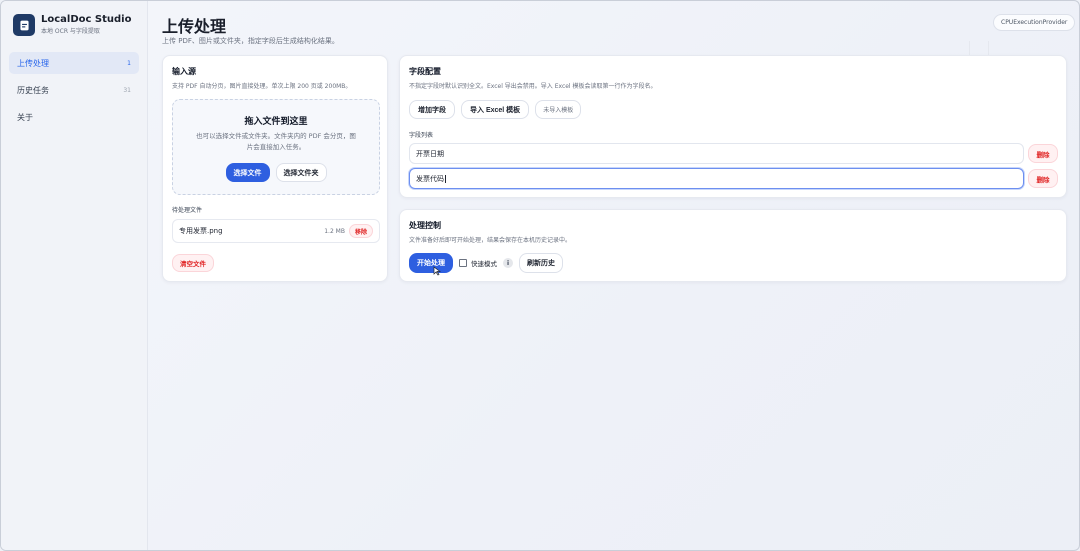 Image resolution: width=1080 pixels, height=551 pixels. Describe the element at coordinates (437, 271) in the screenshot. I see `mouse-cursor-icon` at that location.